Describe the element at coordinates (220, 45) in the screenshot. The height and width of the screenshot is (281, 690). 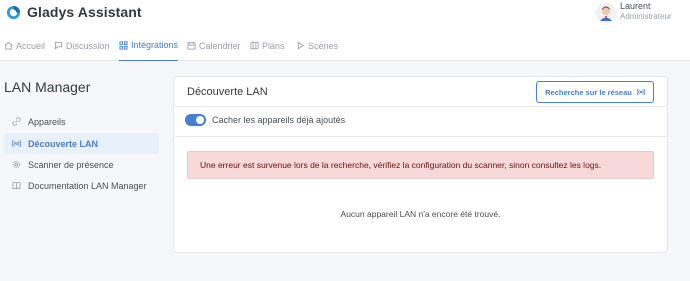
I see `nav-item-label: Calendrier` at that location.